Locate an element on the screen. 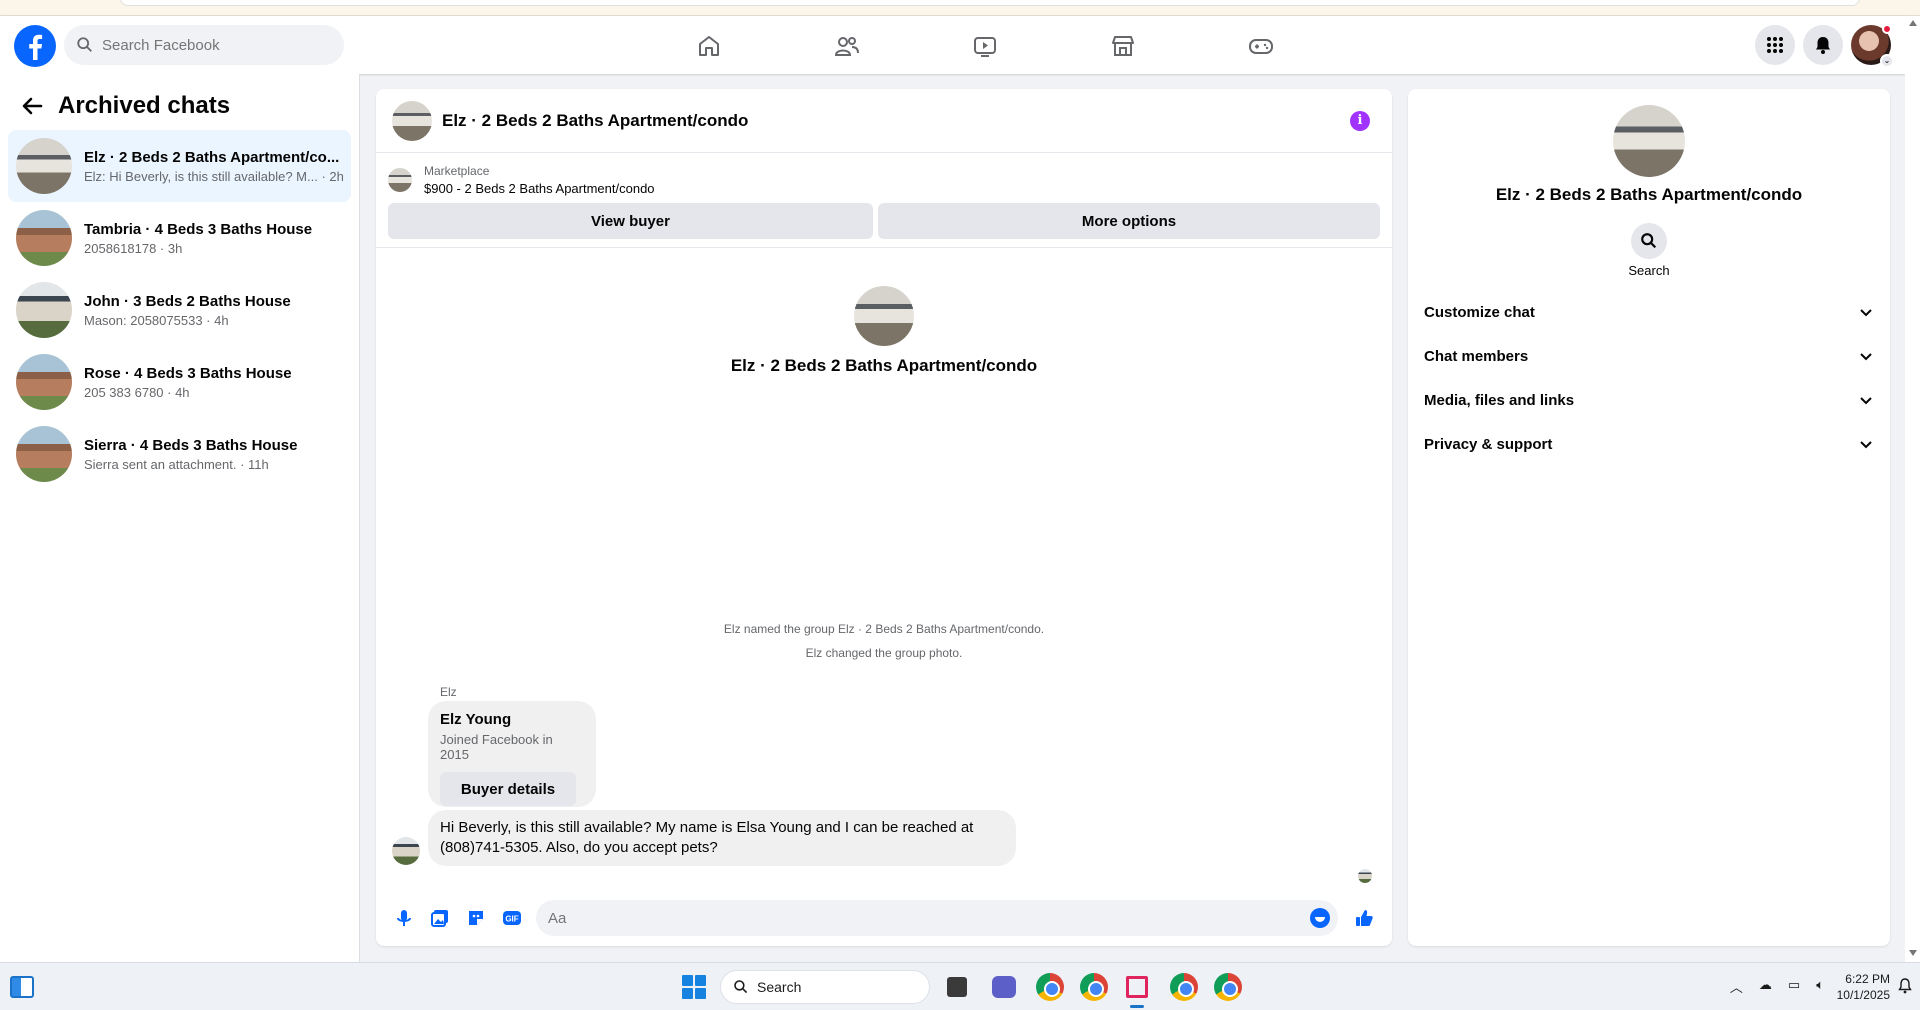  chevron-down-icon is located at coordinates (1866, 401).